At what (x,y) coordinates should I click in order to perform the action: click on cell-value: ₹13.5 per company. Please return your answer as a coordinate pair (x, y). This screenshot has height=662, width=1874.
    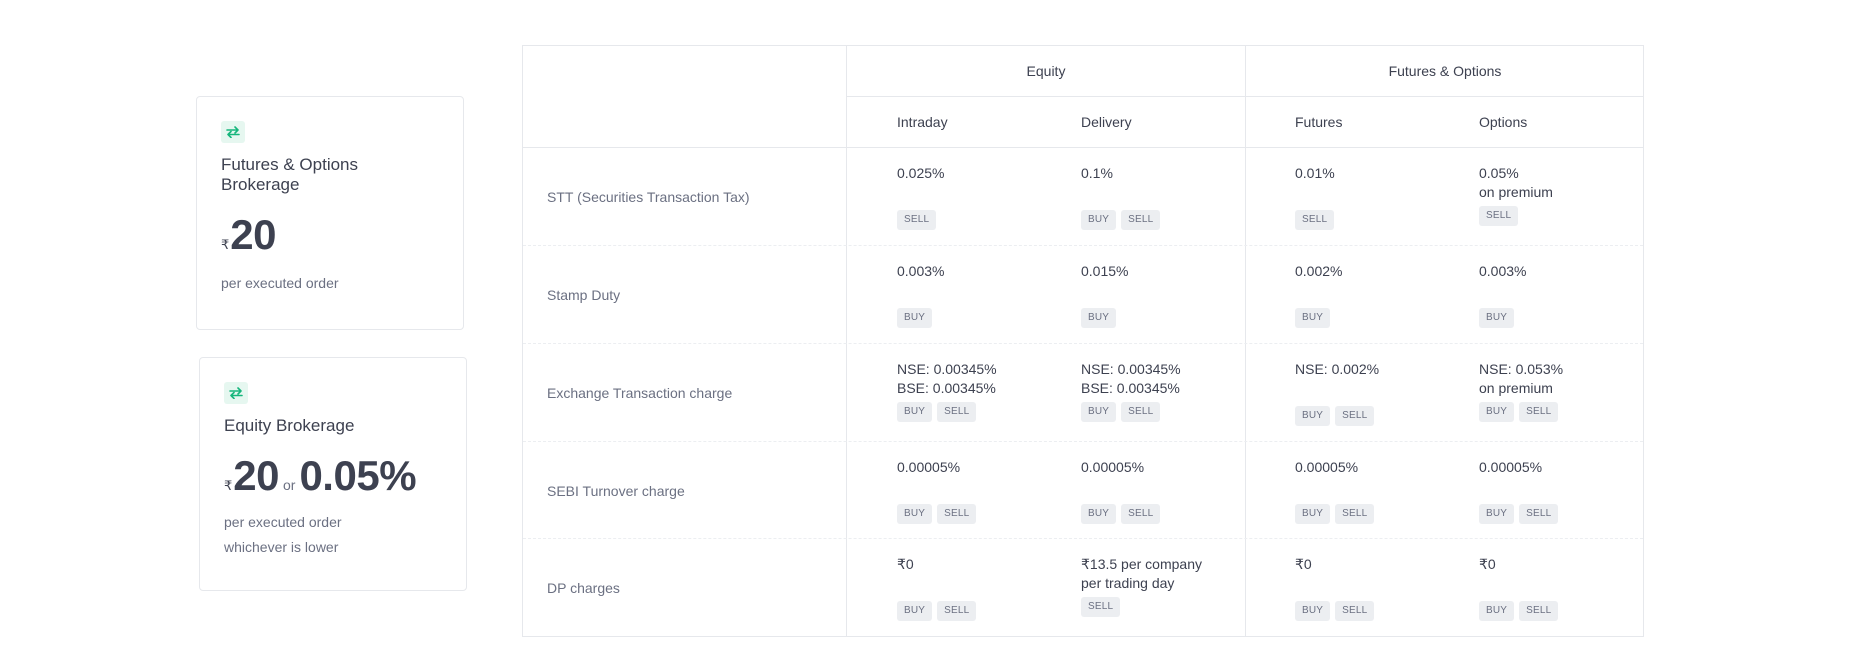
    Looking at the image, I should click on (1141, 564).